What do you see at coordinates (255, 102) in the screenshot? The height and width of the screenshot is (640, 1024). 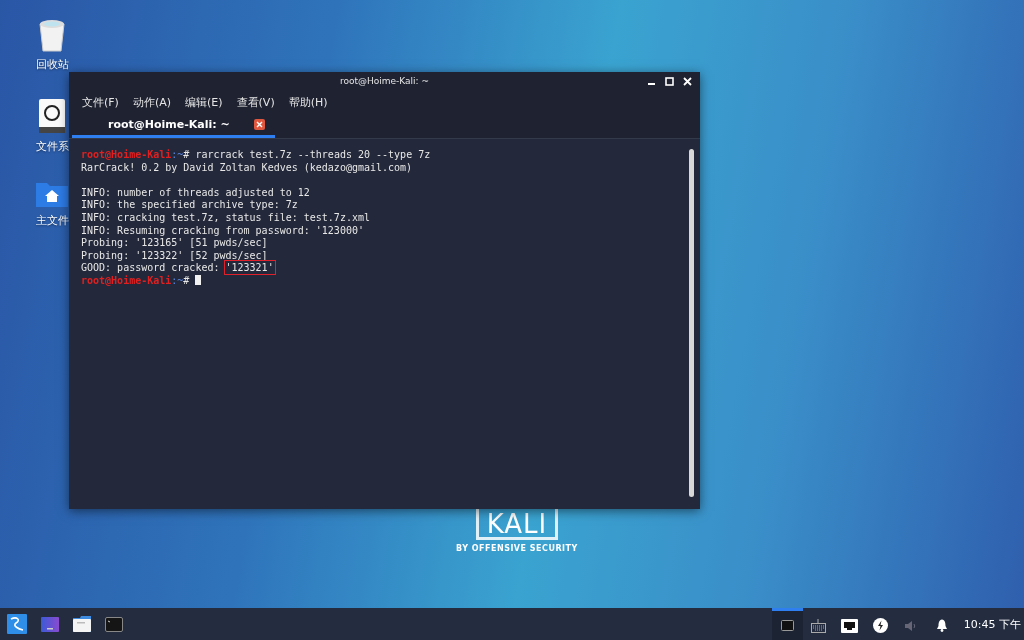 I see `menu-item: 查看(V)` at bounding box center [255, 102].